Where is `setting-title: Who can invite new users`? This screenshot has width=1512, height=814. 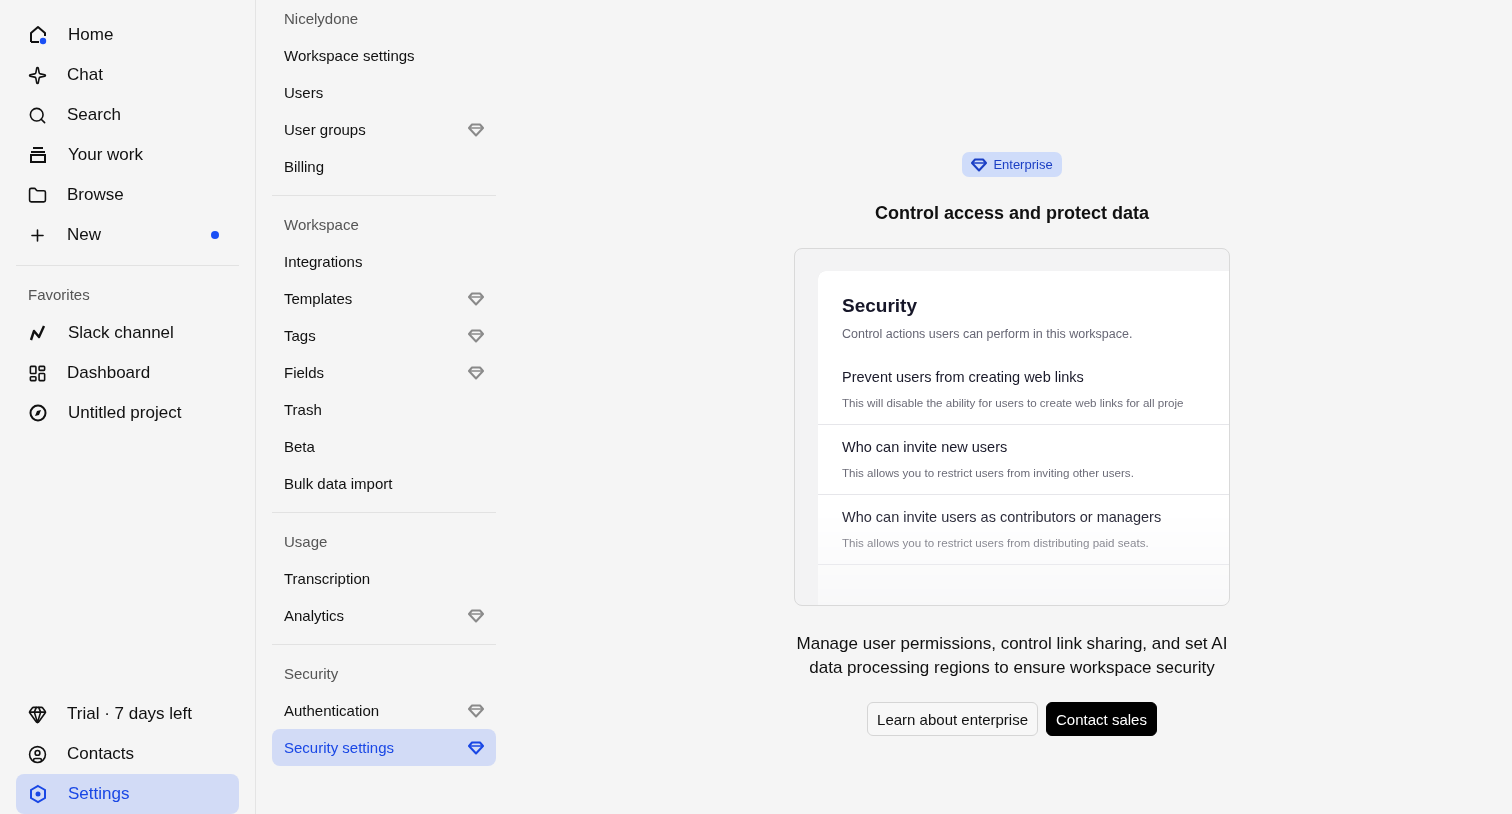
setting-title: Who can invite new users is located at coordinates (925, 447).